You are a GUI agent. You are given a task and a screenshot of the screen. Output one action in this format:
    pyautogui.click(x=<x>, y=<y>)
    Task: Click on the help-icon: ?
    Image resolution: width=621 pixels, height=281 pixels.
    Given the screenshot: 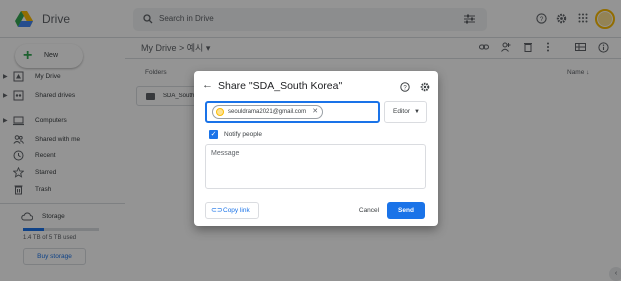 What is the action you would take?
    pyautogui.click(x=405, y=87)
    